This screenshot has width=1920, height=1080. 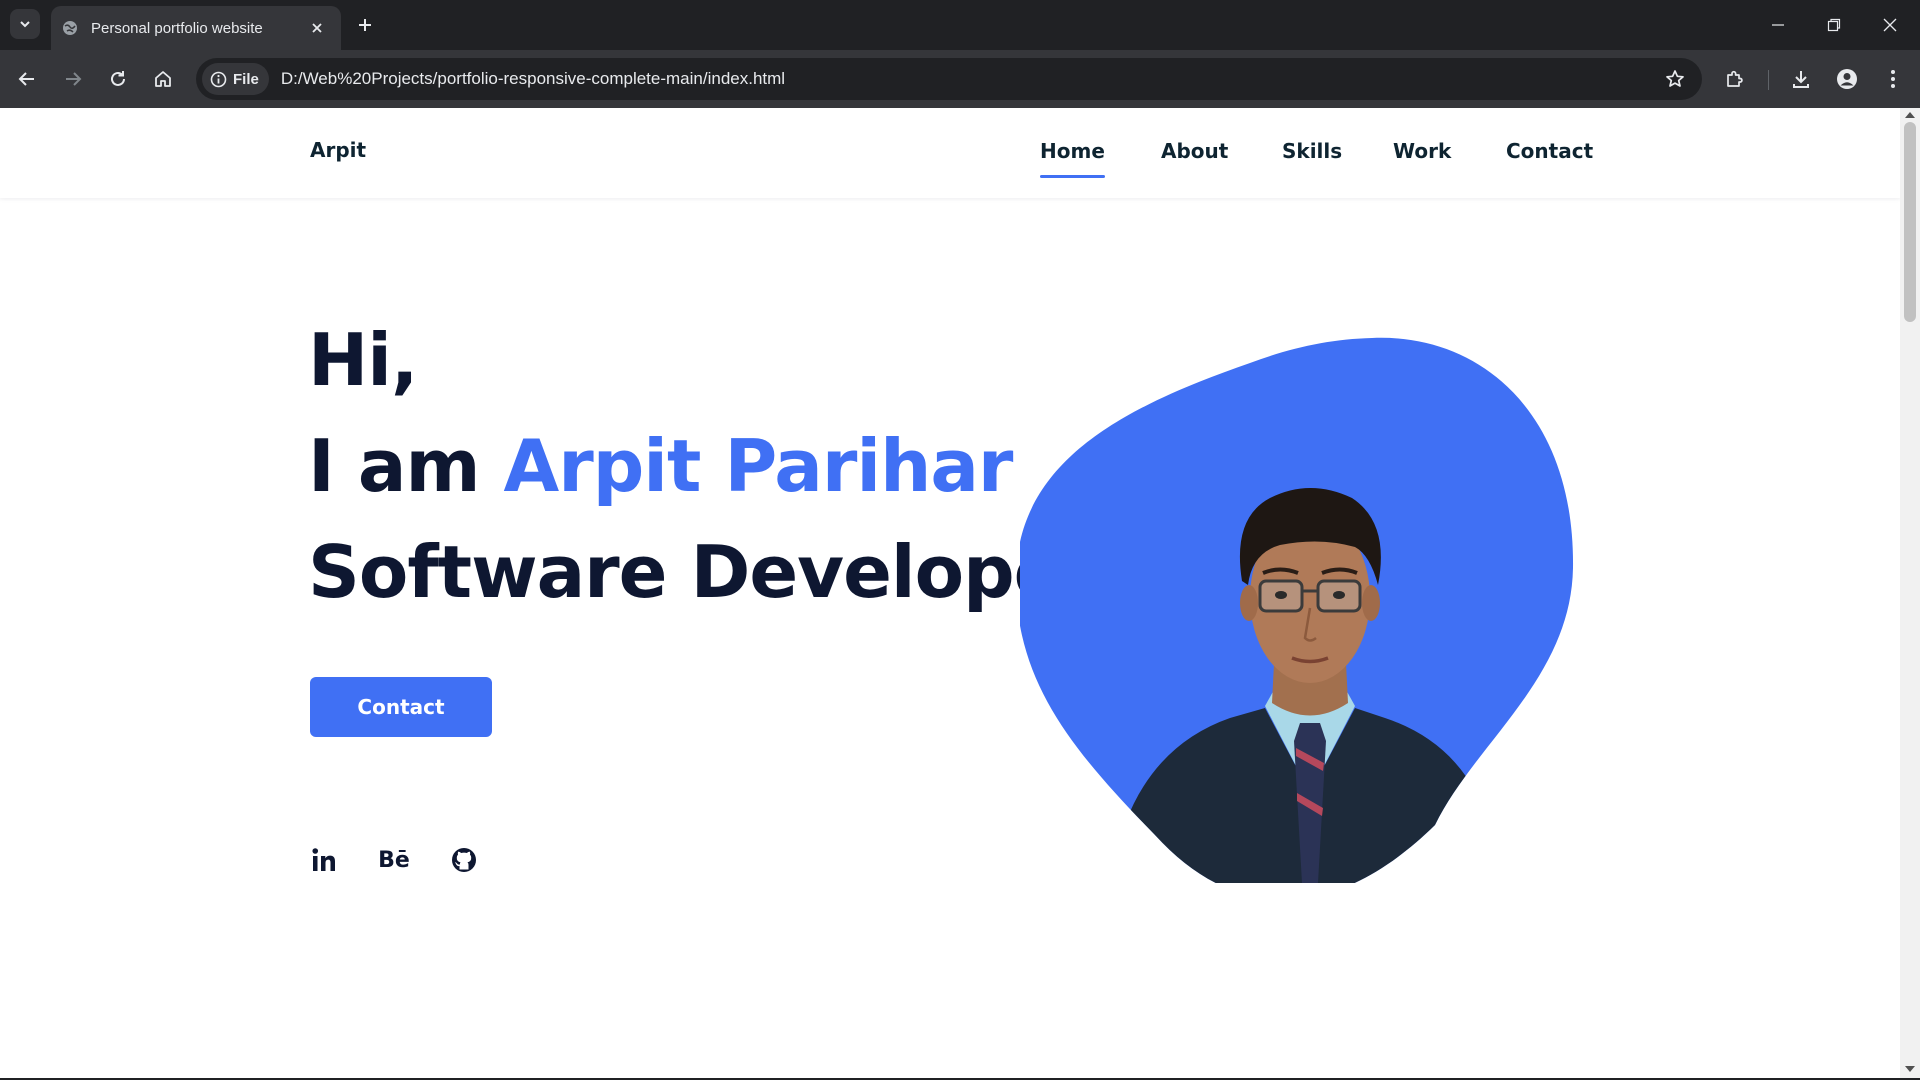 I want to click on arrow-right-icon, so click(x=74, y=79).